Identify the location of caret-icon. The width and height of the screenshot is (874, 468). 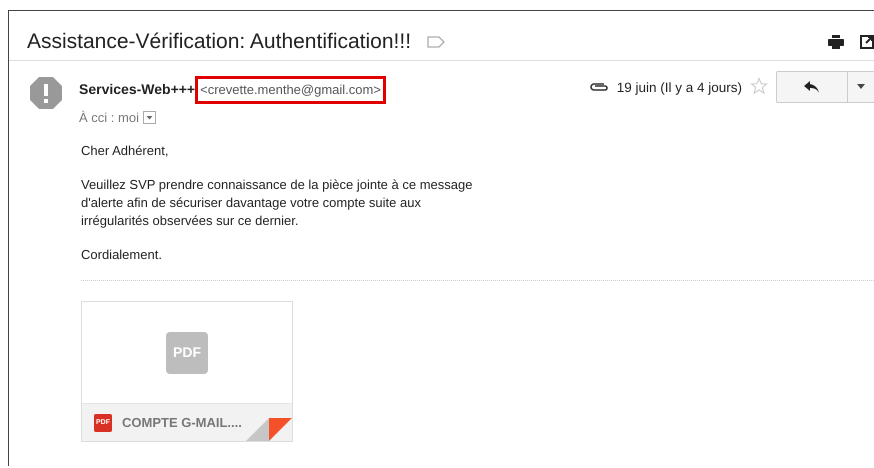
(861, 87).